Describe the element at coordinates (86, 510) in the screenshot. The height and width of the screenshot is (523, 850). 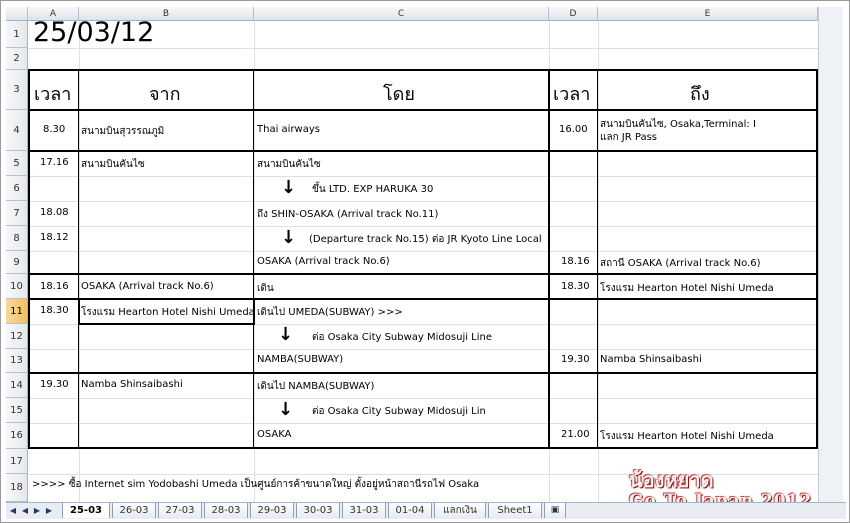
I see `tab-25-03: 25-03` at that location.